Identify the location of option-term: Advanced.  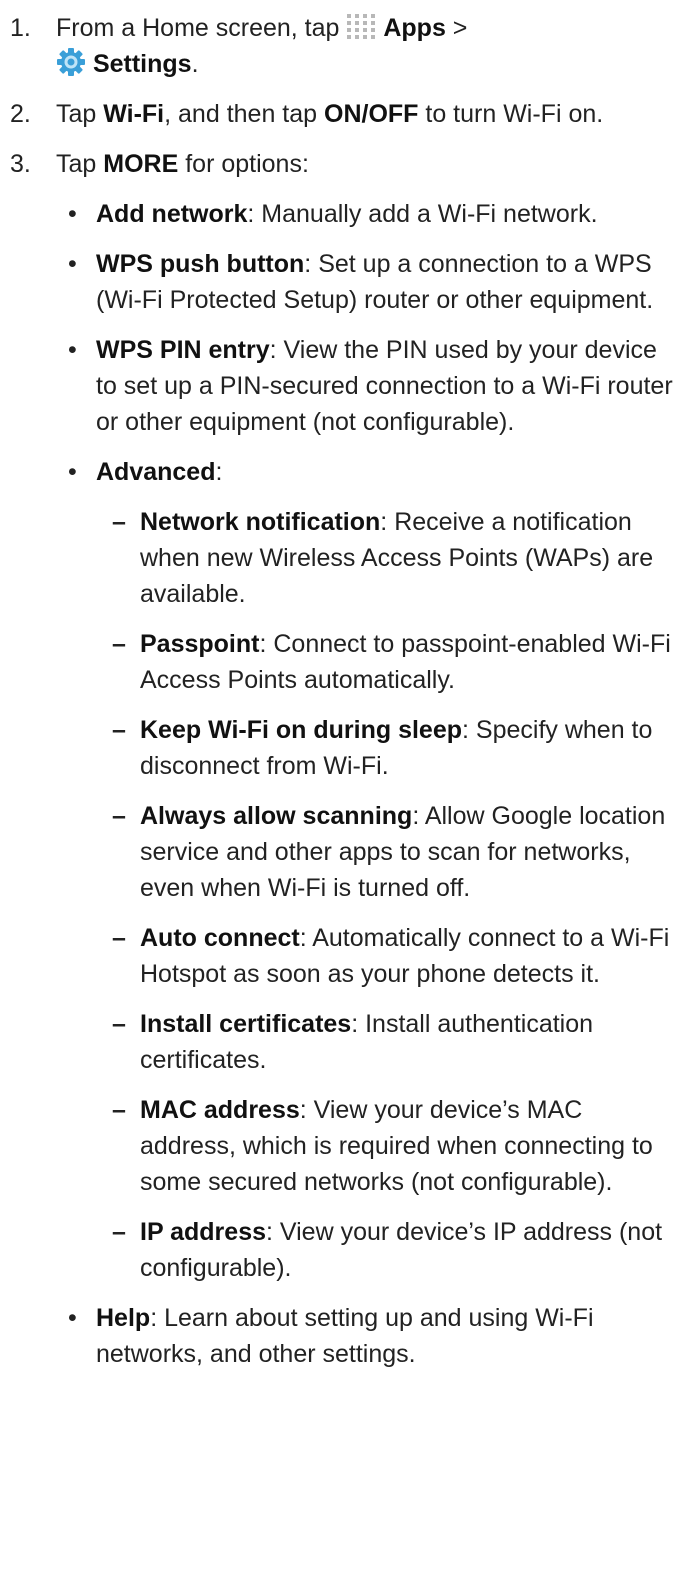
(156, 472).